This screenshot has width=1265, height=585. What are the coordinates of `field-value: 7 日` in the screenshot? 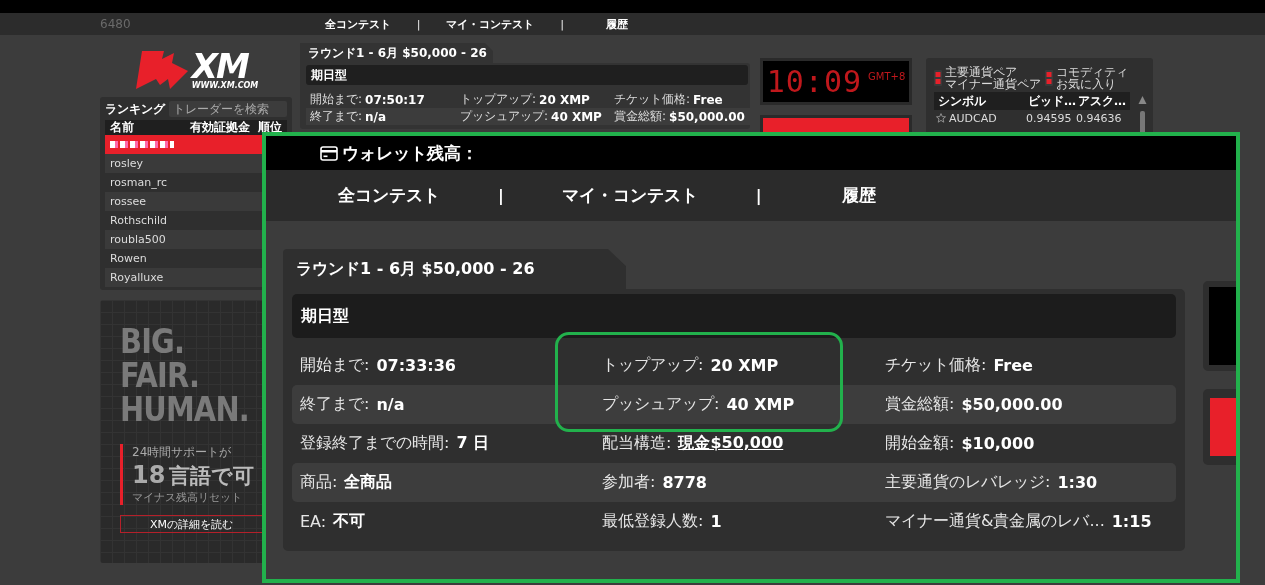 It's located at (473, 443).